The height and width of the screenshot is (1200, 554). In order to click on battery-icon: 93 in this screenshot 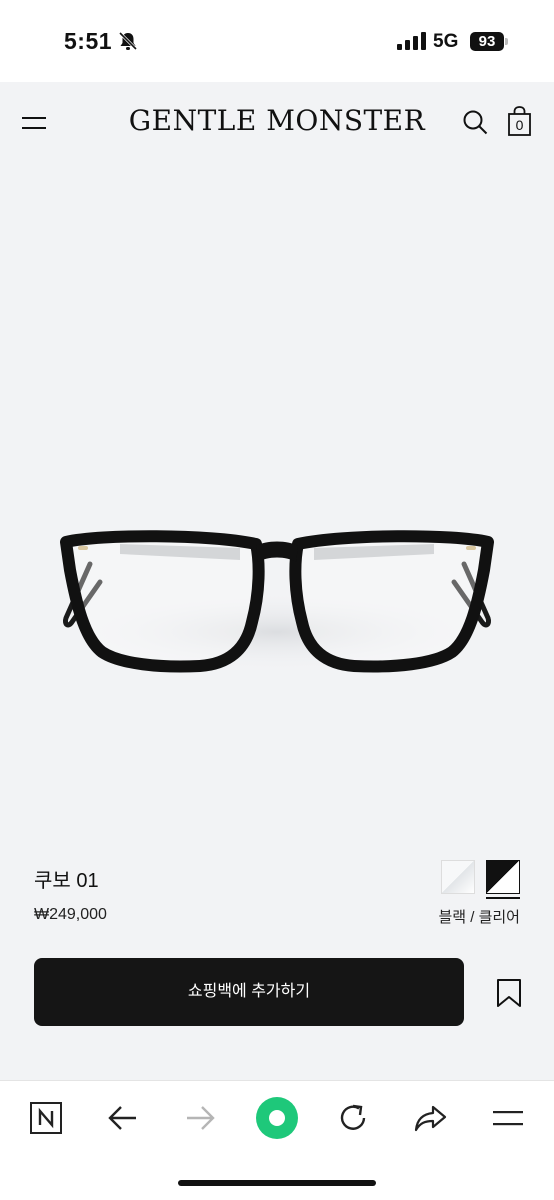, I will do `click(487, 41)`.